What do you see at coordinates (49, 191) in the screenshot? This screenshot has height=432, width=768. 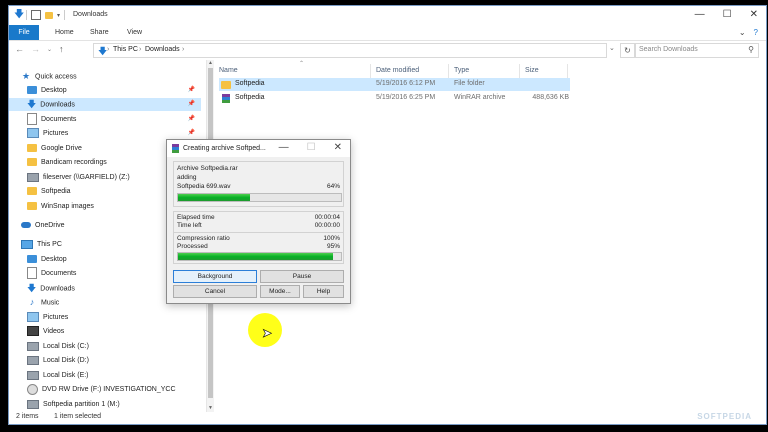 I see `nav-item-softpedia: Softpedia` at bounding box center [49, 191].